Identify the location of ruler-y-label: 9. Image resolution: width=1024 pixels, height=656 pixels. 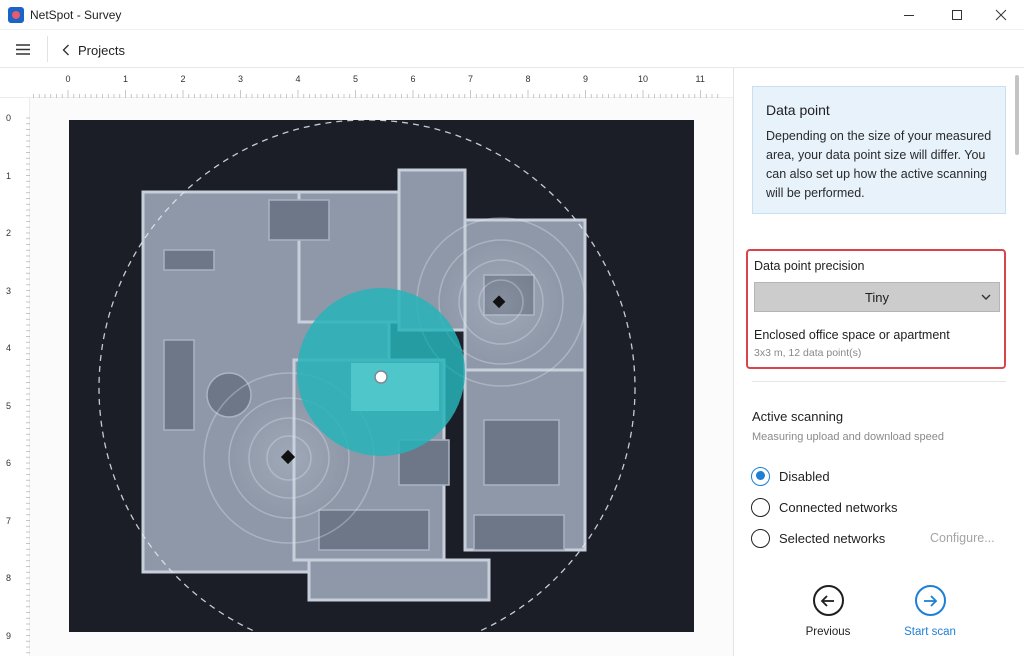
(9, 635).